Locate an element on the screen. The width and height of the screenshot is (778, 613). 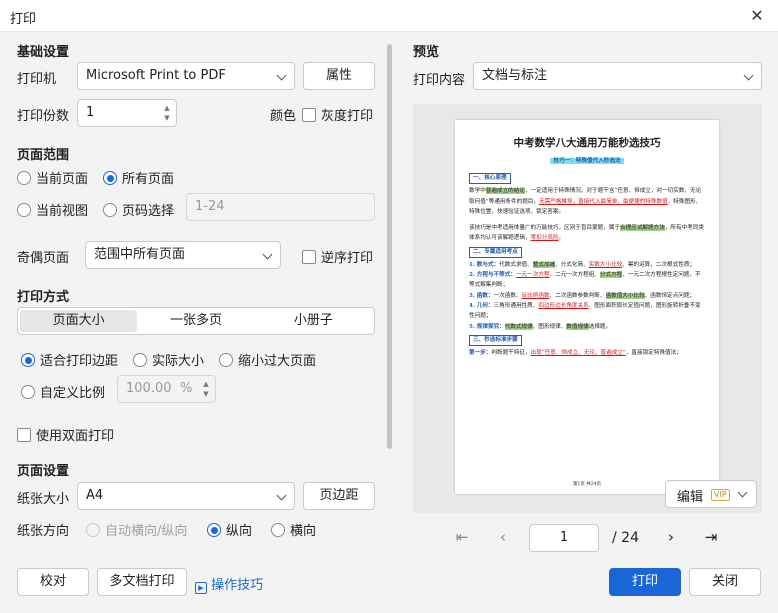
radio-all-pages: 所有页面 is located at coordinates (138, 177).